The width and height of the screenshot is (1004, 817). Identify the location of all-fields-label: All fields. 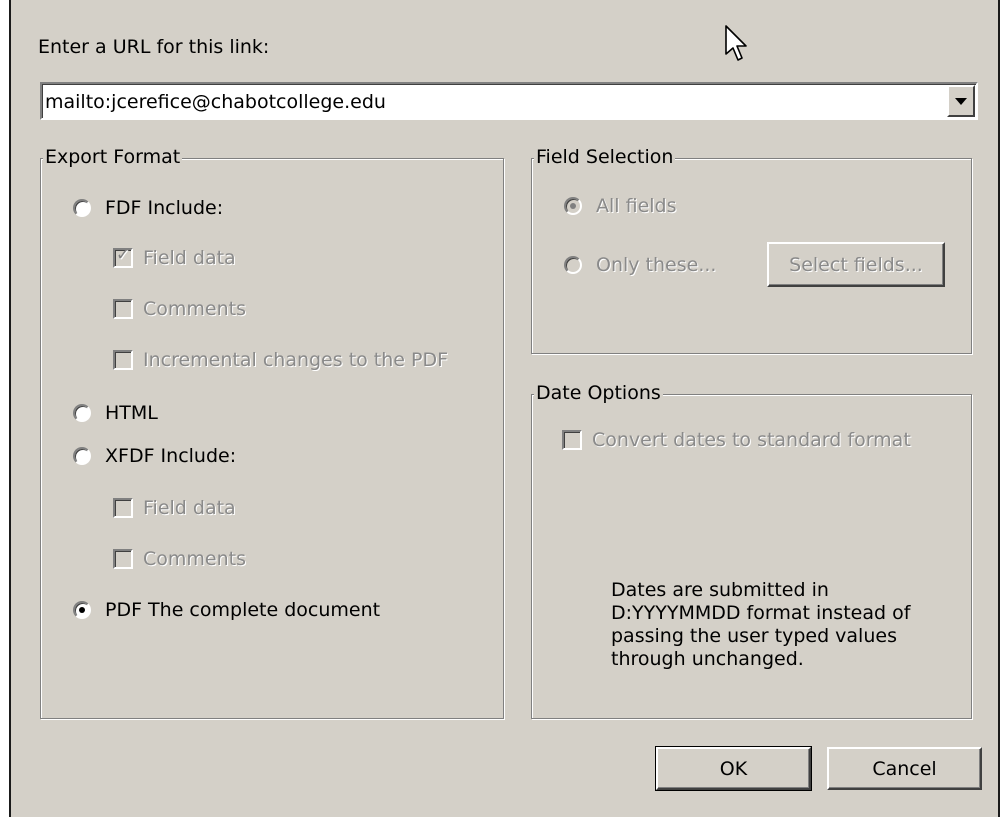
(636, 206).